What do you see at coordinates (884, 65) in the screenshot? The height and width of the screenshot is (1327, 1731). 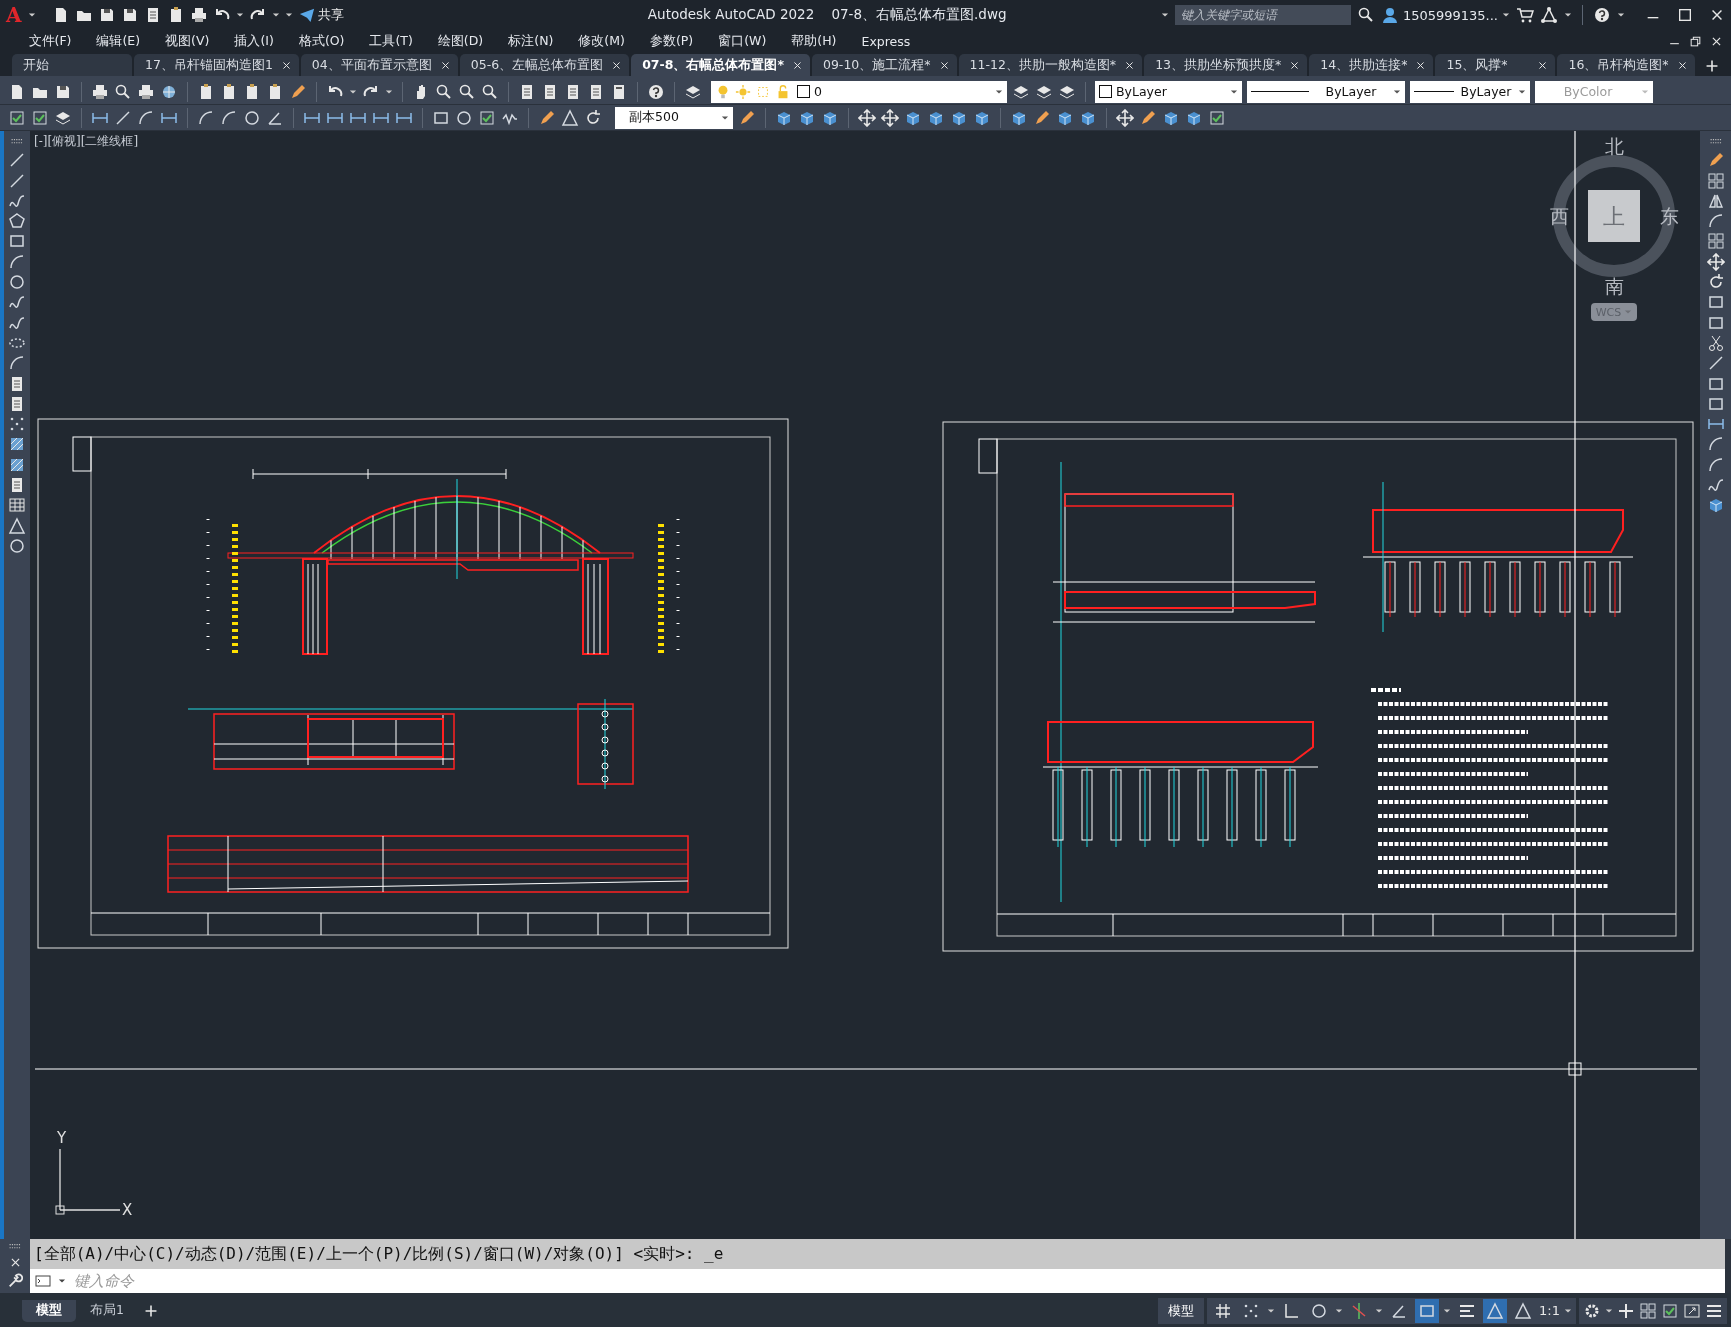 I see `file-tab: 09-10、施工流程*` at bounding box center [884, 65].